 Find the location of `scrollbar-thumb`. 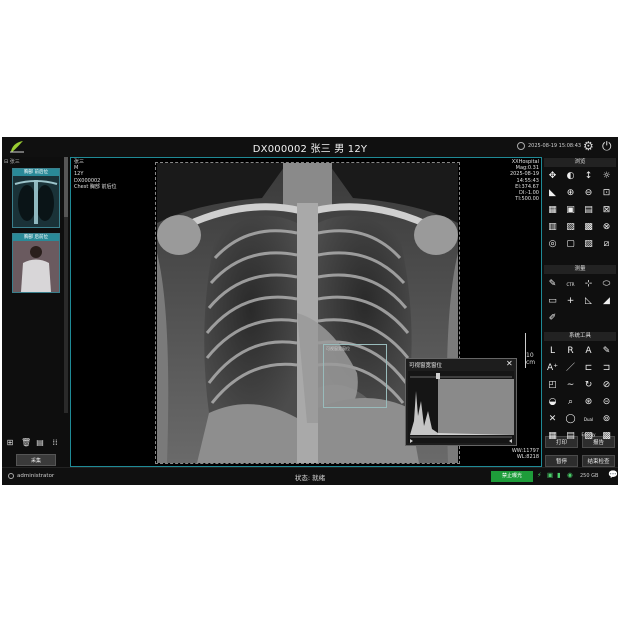

scrollbar-thumb is located at coordinates (66, 187).